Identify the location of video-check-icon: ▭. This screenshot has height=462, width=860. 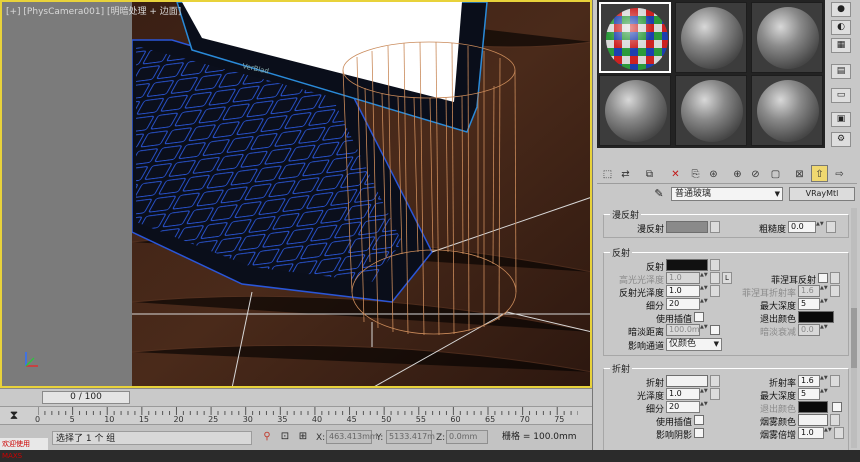
(841, 95).